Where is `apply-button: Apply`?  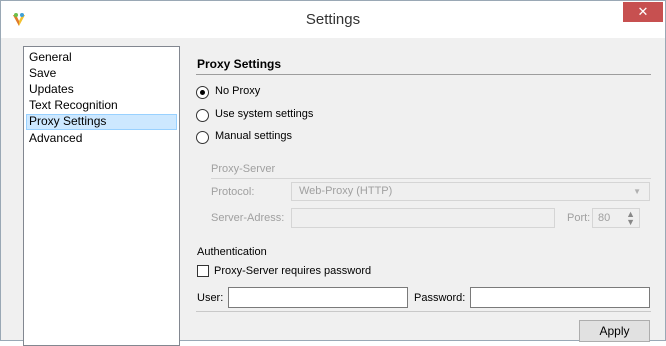 apply-button: Apply is located at coordinates (614, 331).